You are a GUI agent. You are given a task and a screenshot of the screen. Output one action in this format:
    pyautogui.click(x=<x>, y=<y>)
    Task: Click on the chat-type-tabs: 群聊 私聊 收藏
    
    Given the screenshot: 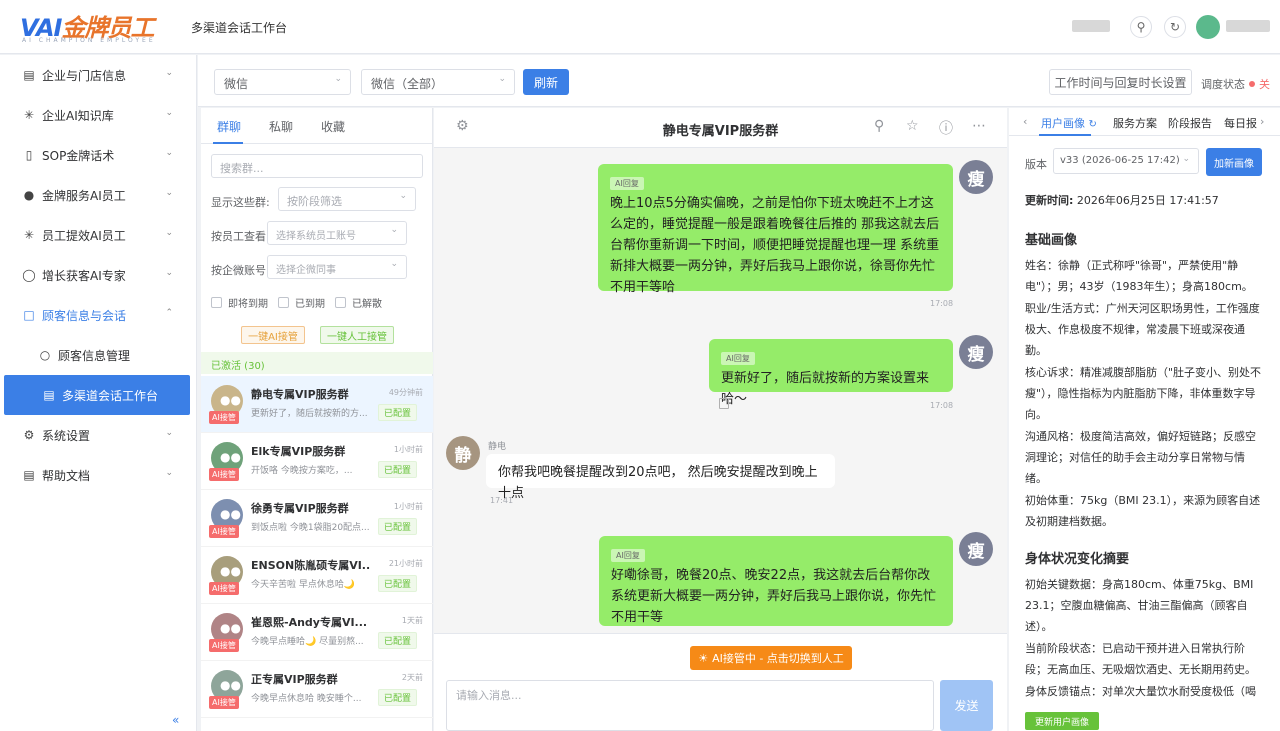 What is the action you would take?
    pyautogui.click(x=317, y=126)
    